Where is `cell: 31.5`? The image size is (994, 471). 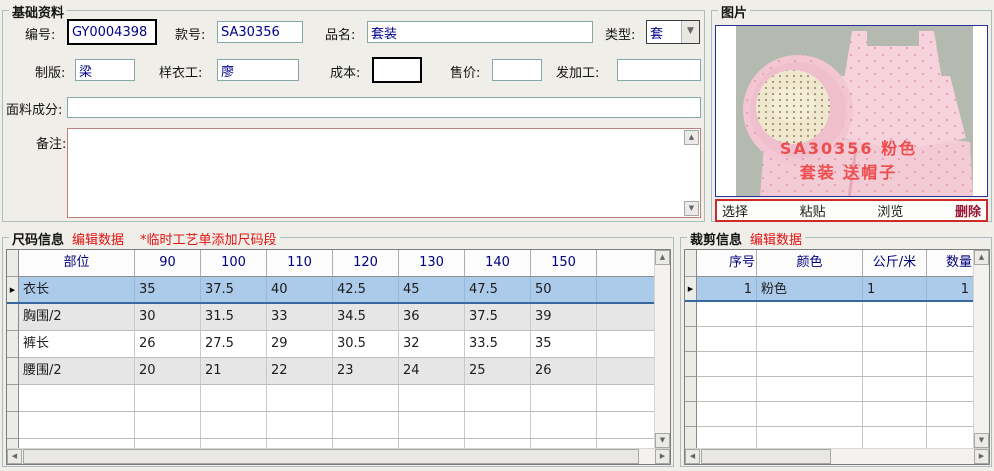
cell: 31.5 is located at coordinates (234, 317).